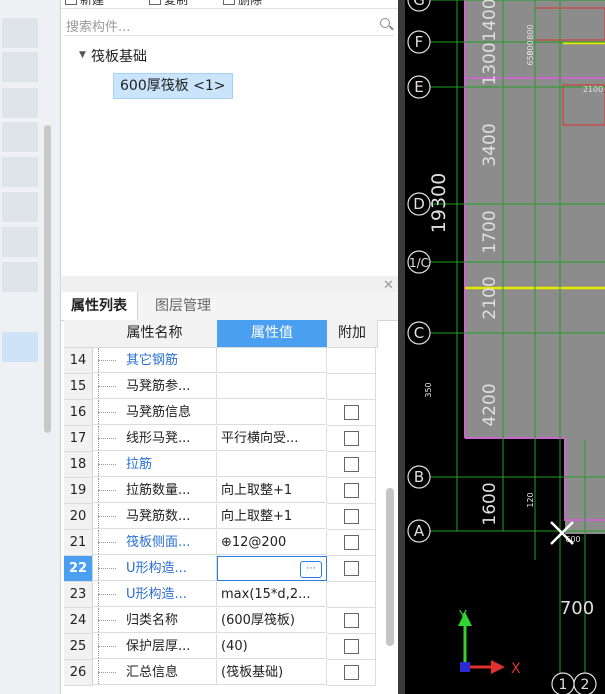  What do you see at coordinates (78, 569) in the screenshot?
I see `row-number: 22` at bounding box center [78, 569].